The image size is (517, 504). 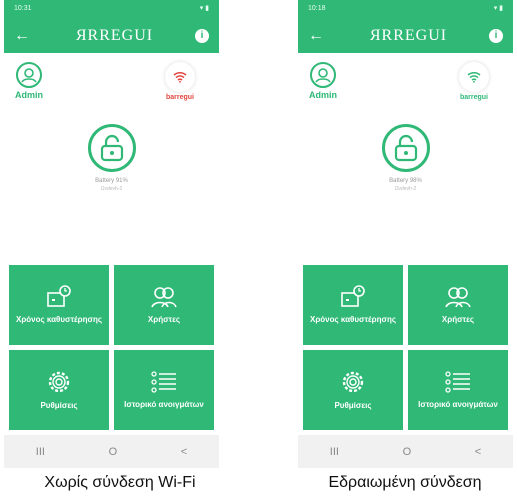 What do you see at coordinates (405, 9) in the screenshot?
I see `status-bar: 10:18 ▾ ▮` at bounding box center [405, 9].